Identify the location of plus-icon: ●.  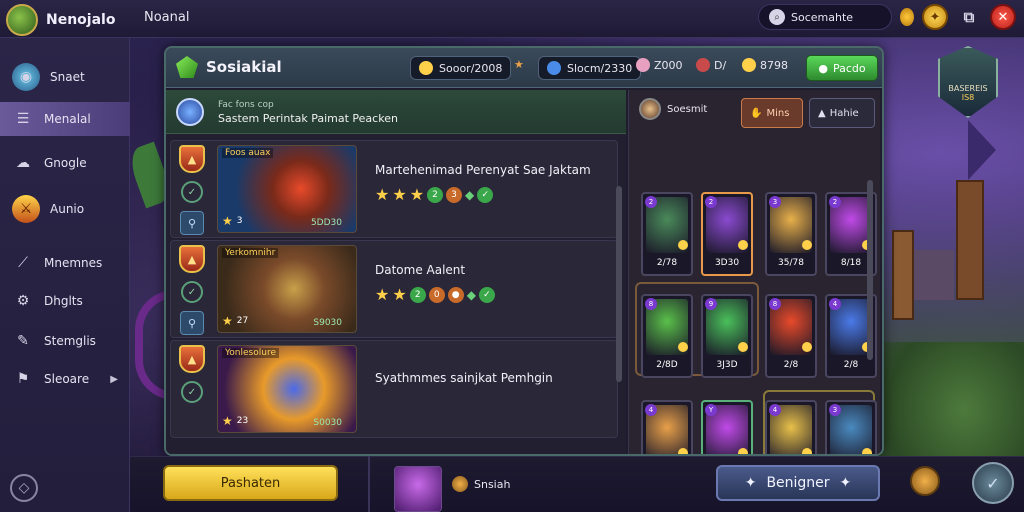
(823, 68).